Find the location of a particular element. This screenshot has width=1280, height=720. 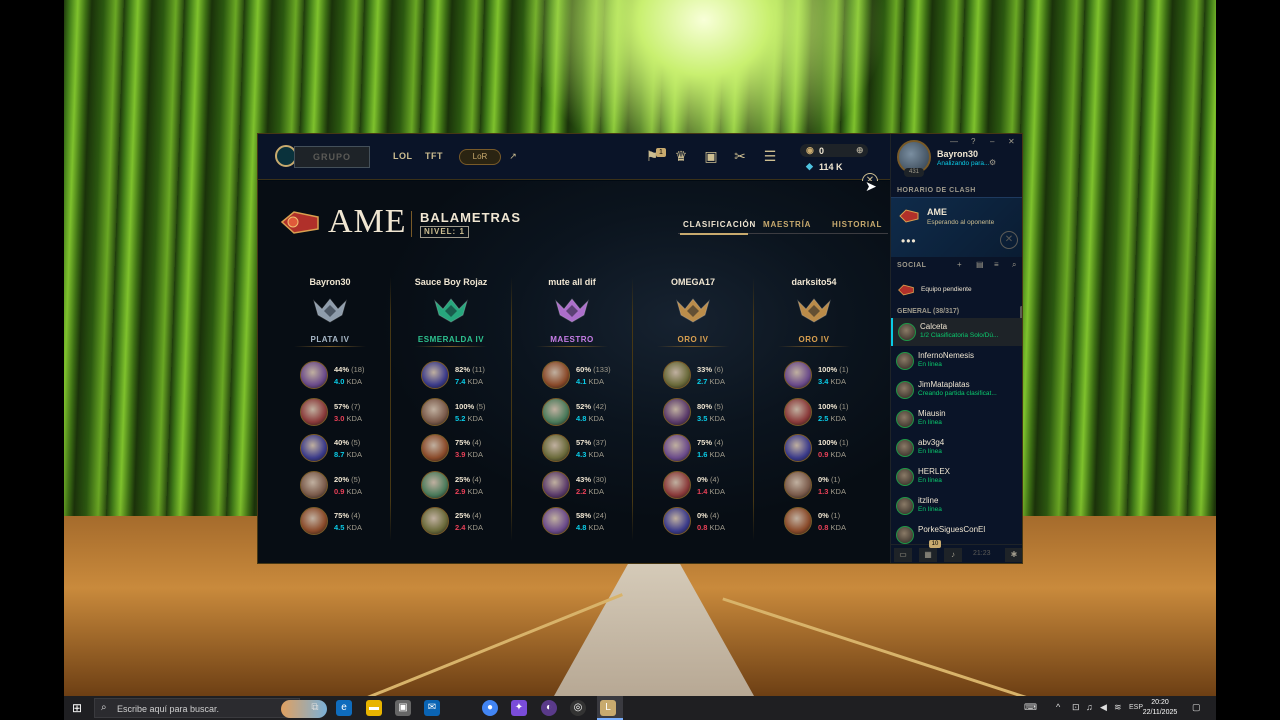

add-rp-icon: ⊕ is located at coordinates (860, 150).